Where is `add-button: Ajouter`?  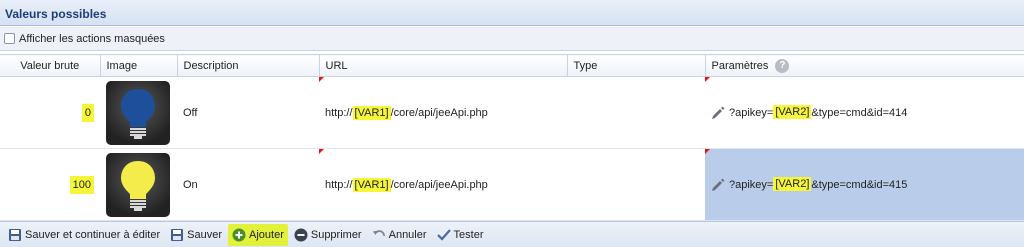 add-button: Ajouter is located at coordinates (258, 234).